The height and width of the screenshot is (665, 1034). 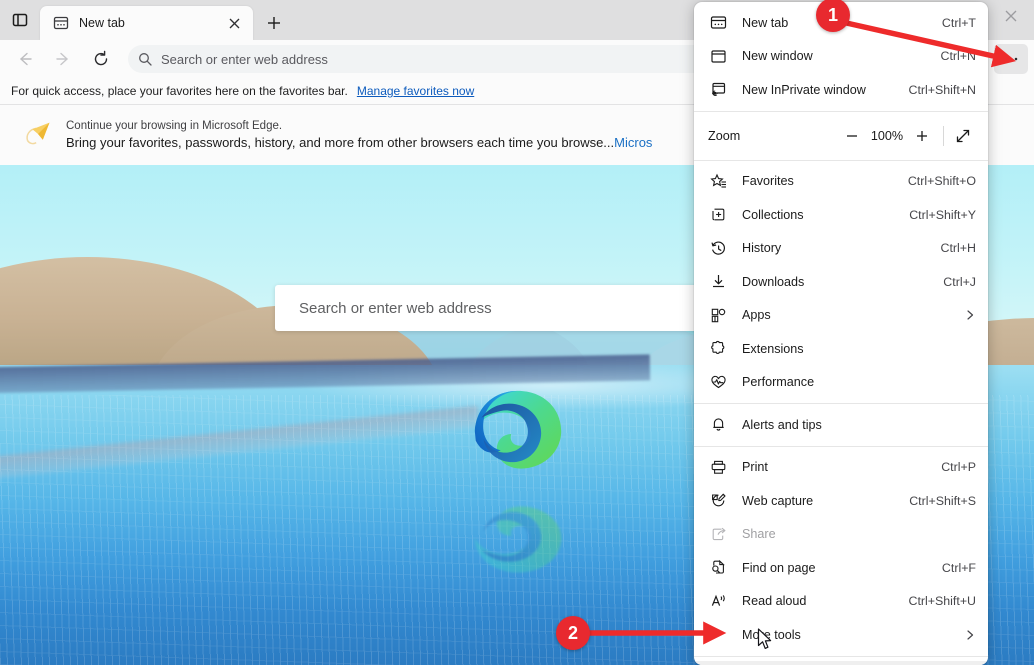 What do you see at coordinates (841, 316) in the screenshot?
I see `menu-item-apps: Apps` at bounding box center [841, 316].